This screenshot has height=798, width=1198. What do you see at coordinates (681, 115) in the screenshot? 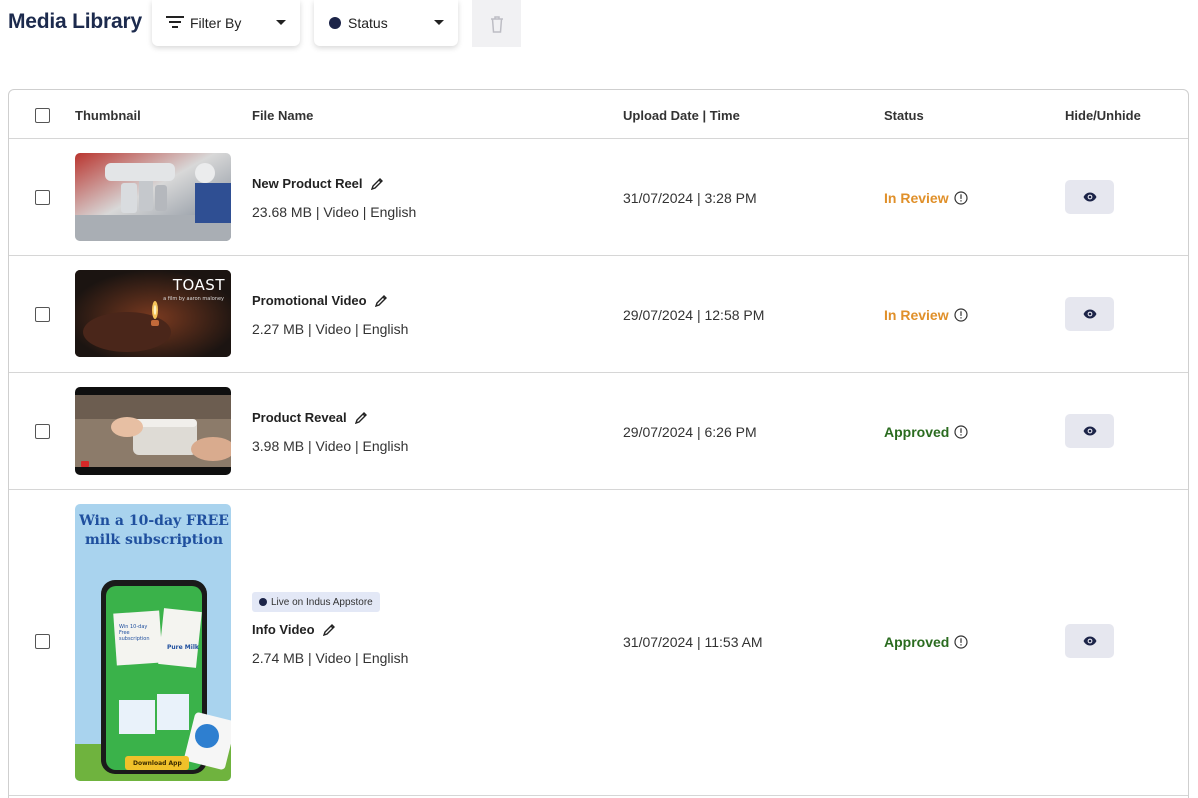
I see `column-header-upload-date: Upload Date | Time` at bounding box center [681, 115].